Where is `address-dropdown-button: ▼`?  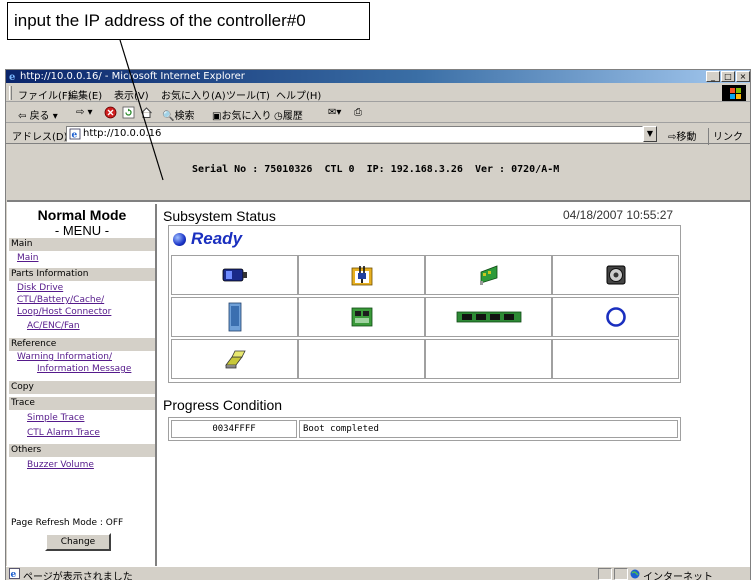
address-dropdown-button: ▼ is located at coordinates (650, 134).